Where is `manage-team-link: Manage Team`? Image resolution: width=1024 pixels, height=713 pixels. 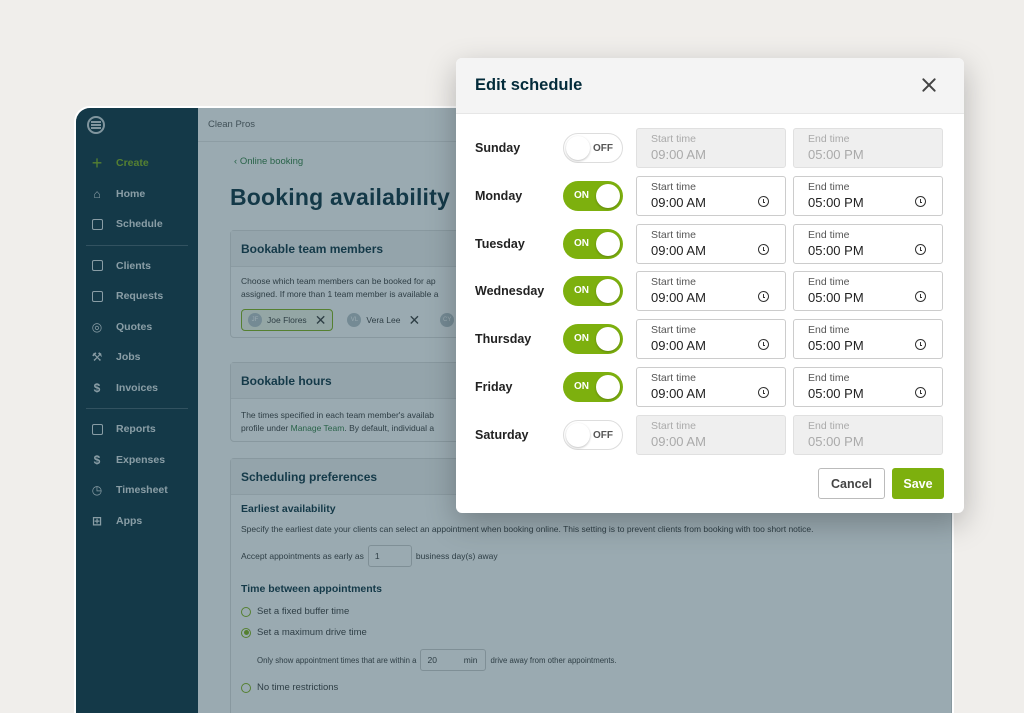 manage-team-link: Manage Team is located at coordinates (318, 428).